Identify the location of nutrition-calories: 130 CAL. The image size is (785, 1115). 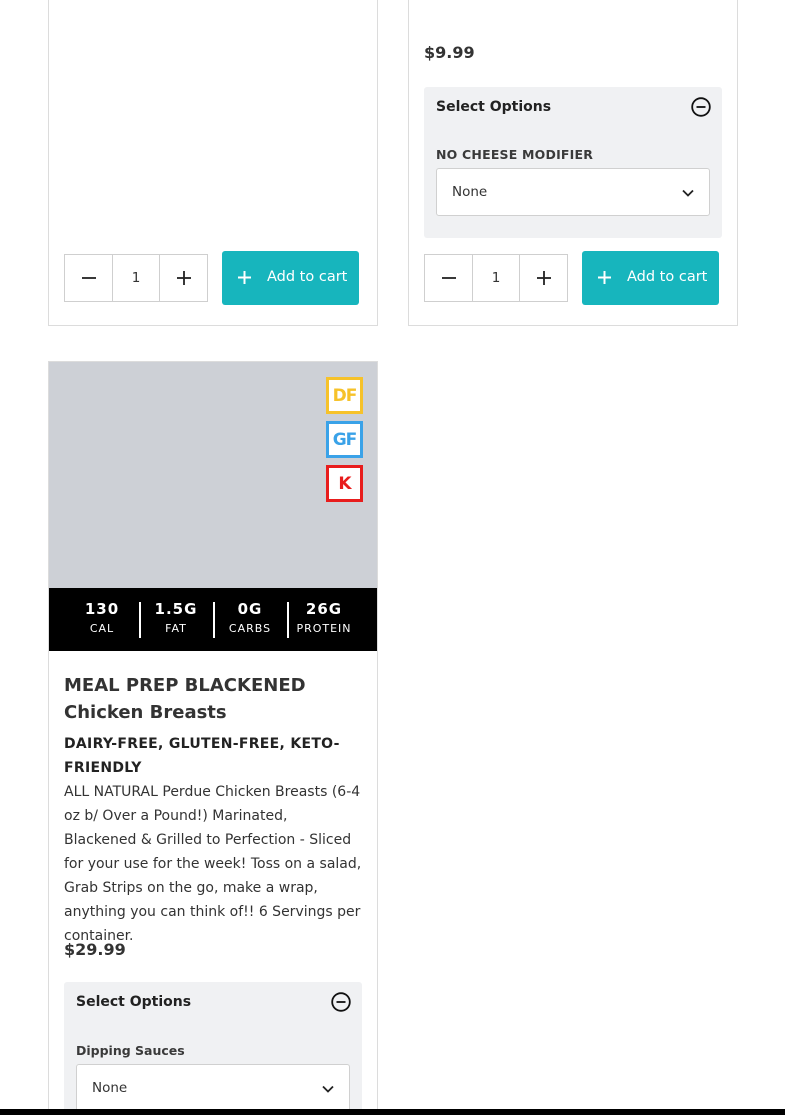
(102, 619).